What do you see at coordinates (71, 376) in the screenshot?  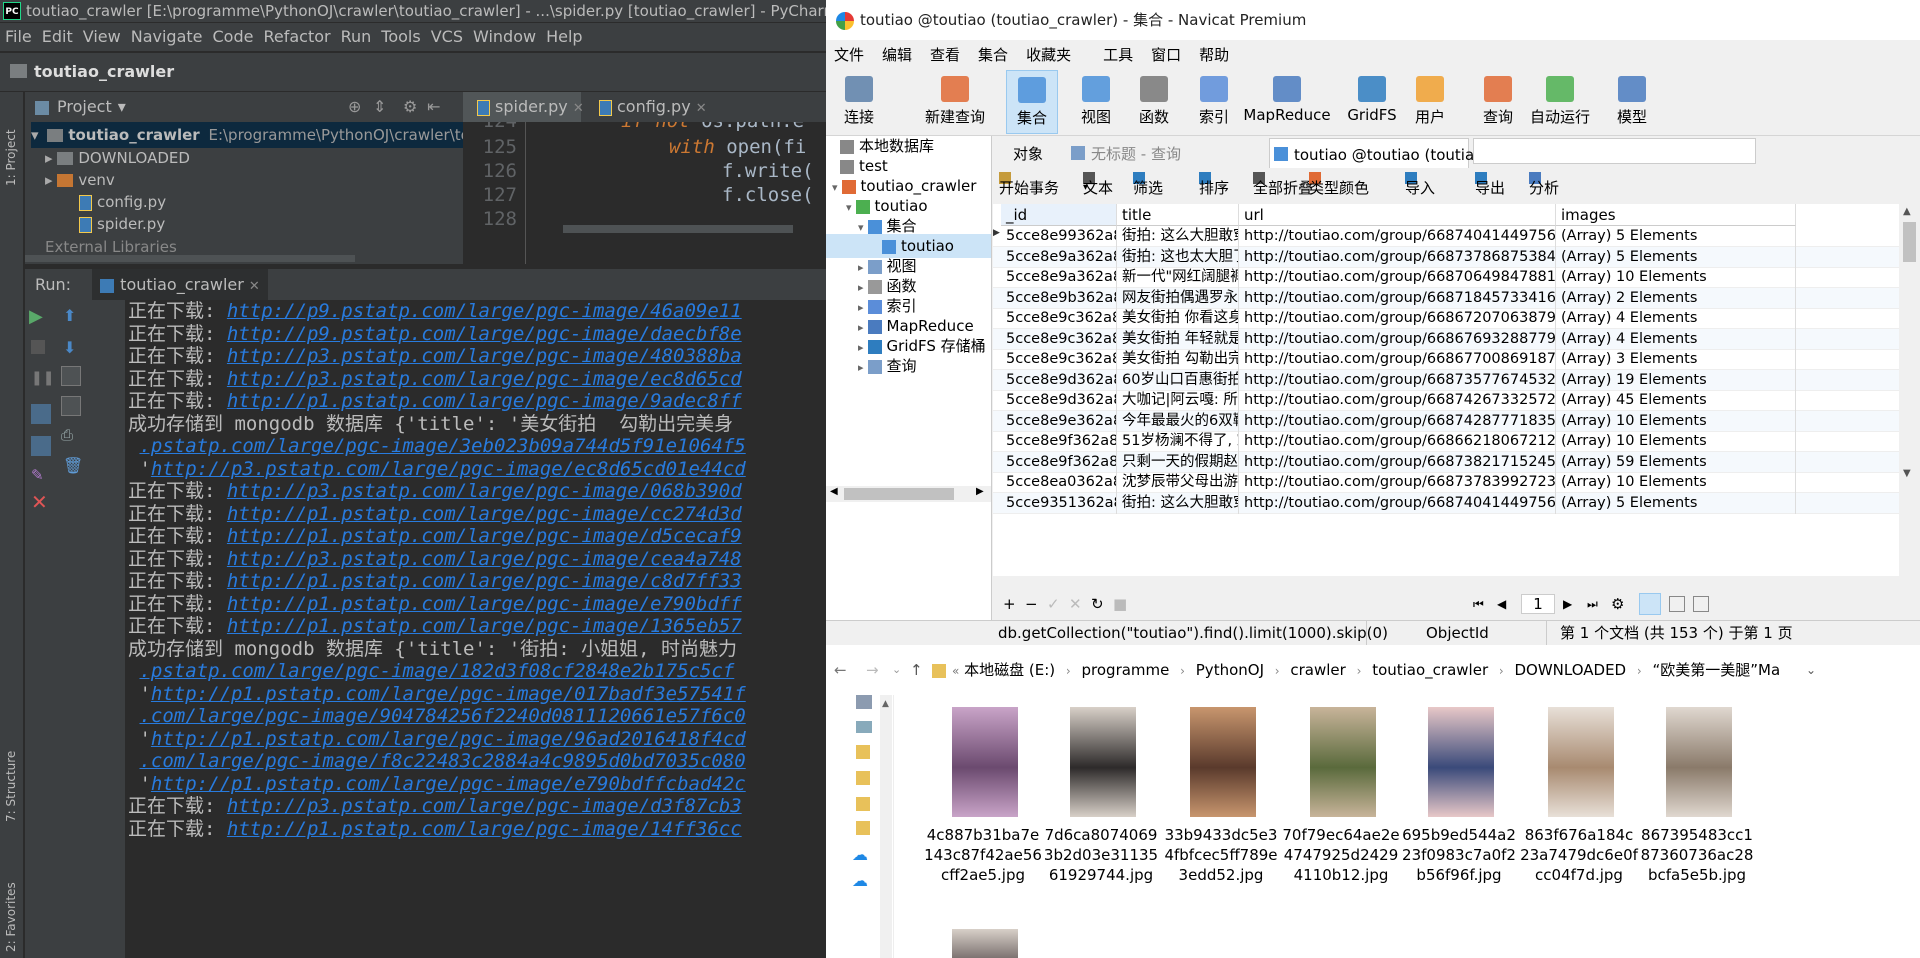 I see `soft-wrap-icon` at bounding box center [71, 376].